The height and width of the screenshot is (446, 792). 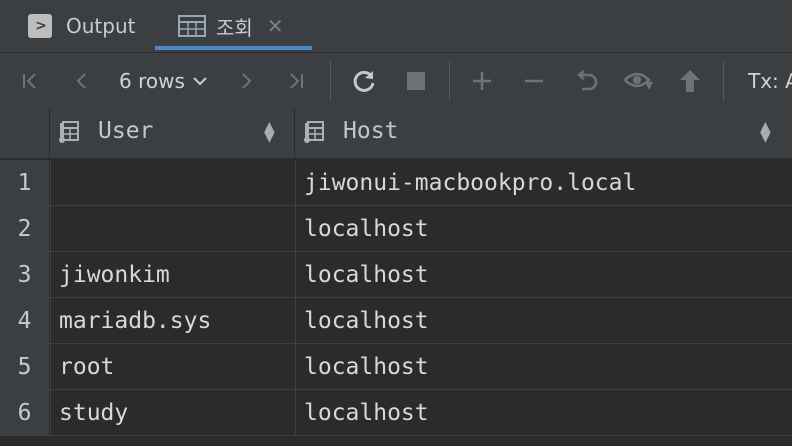 What do you see at coordinates (371, 131) in the screenshot?
I see `column-name-host: Host` at bounding box center [371, 131].